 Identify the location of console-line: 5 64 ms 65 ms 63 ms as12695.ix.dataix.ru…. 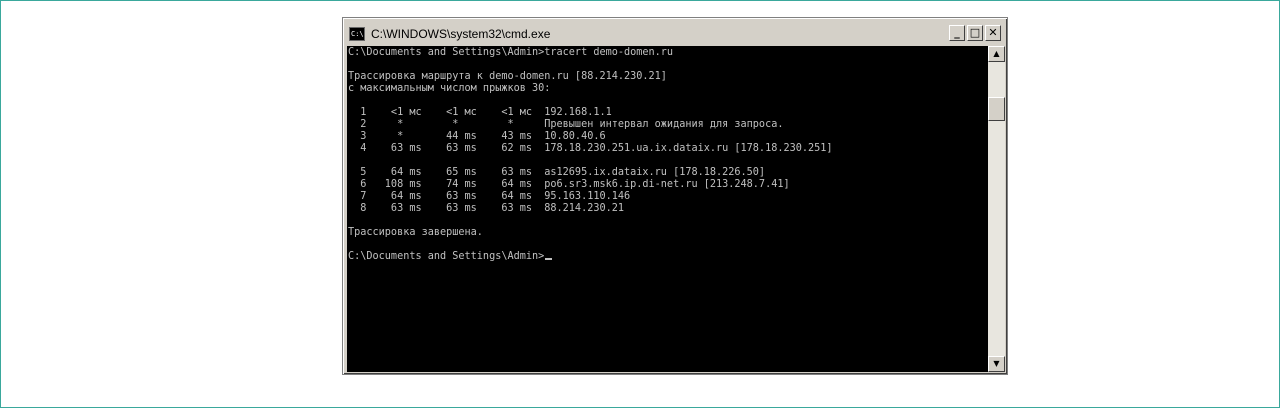
(557, 172).